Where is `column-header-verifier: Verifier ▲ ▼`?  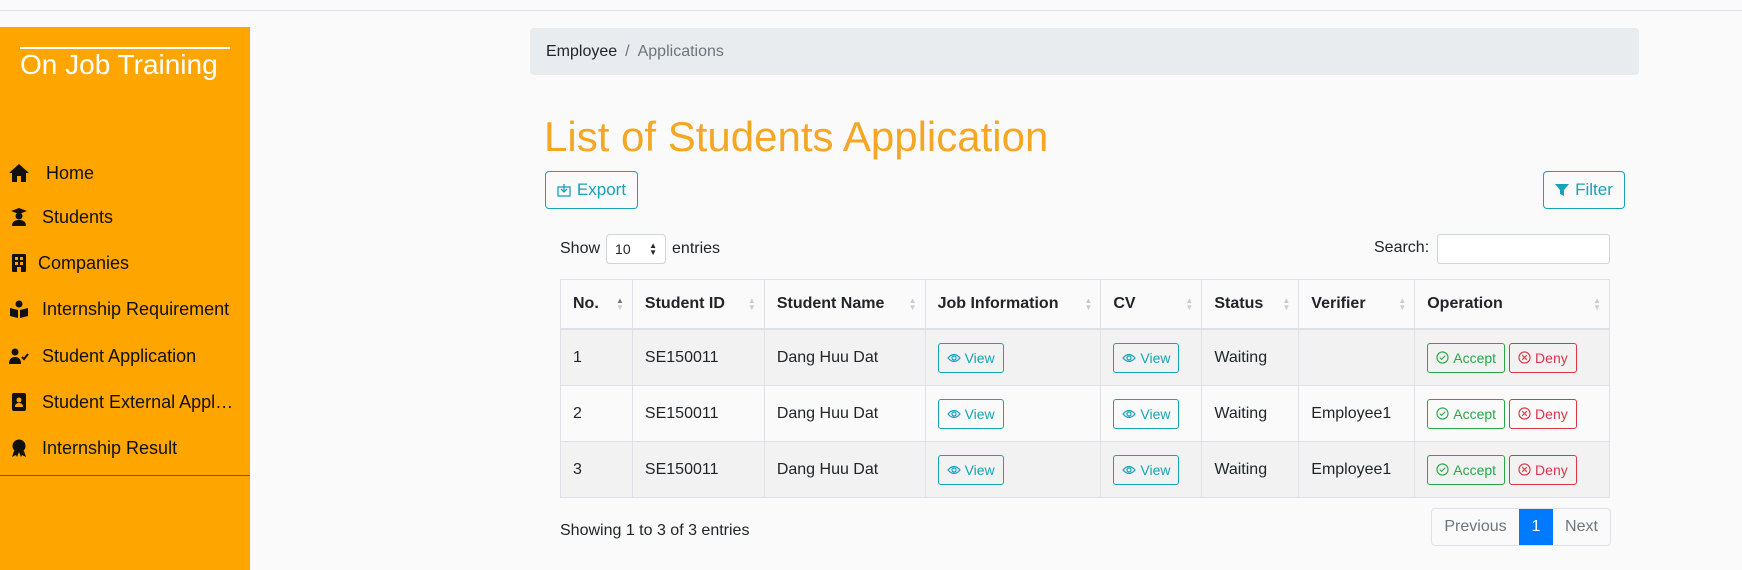
column-header-verifier: Verifier ▲ ▼ is located at coordinates (1357, 304).